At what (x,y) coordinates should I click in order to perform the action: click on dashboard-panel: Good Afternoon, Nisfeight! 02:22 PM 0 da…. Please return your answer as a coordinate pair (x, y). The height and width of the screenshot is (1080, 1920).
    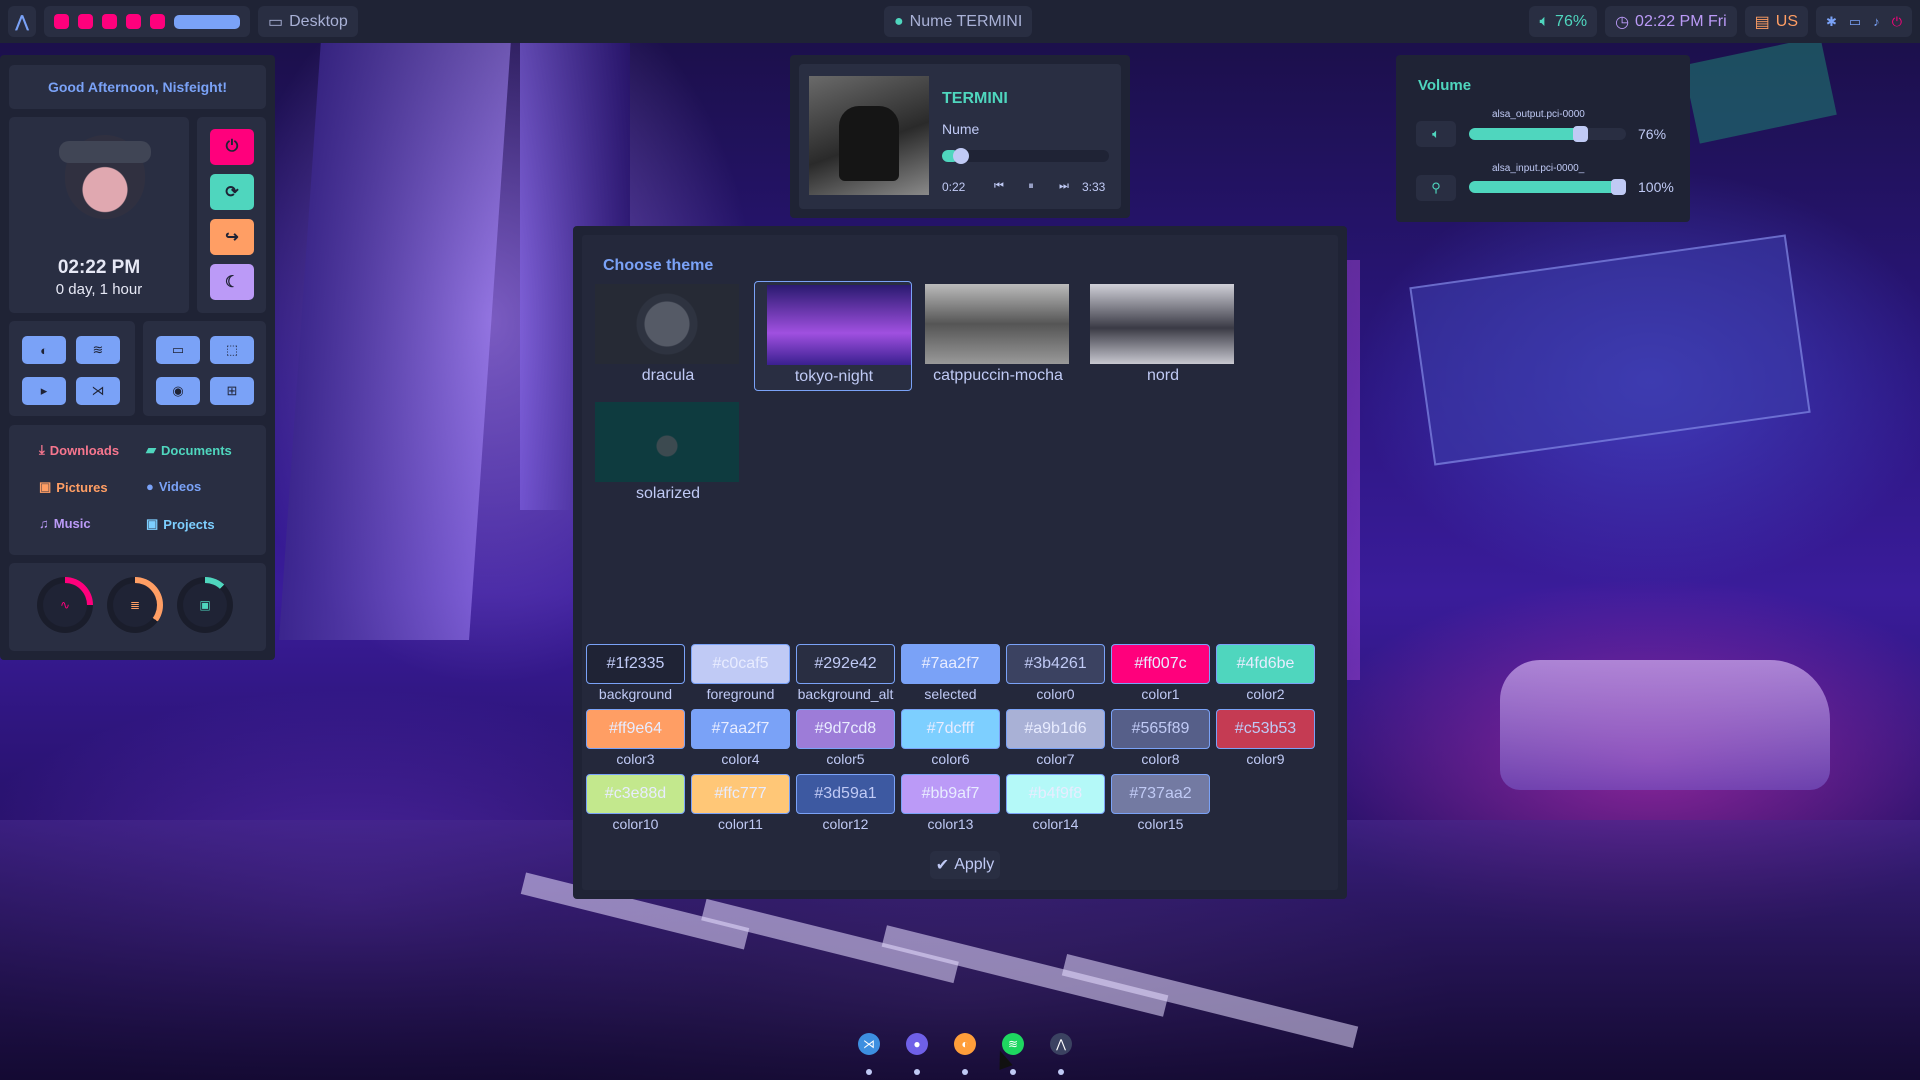
    Looking at the image, I should click on (137, 357).